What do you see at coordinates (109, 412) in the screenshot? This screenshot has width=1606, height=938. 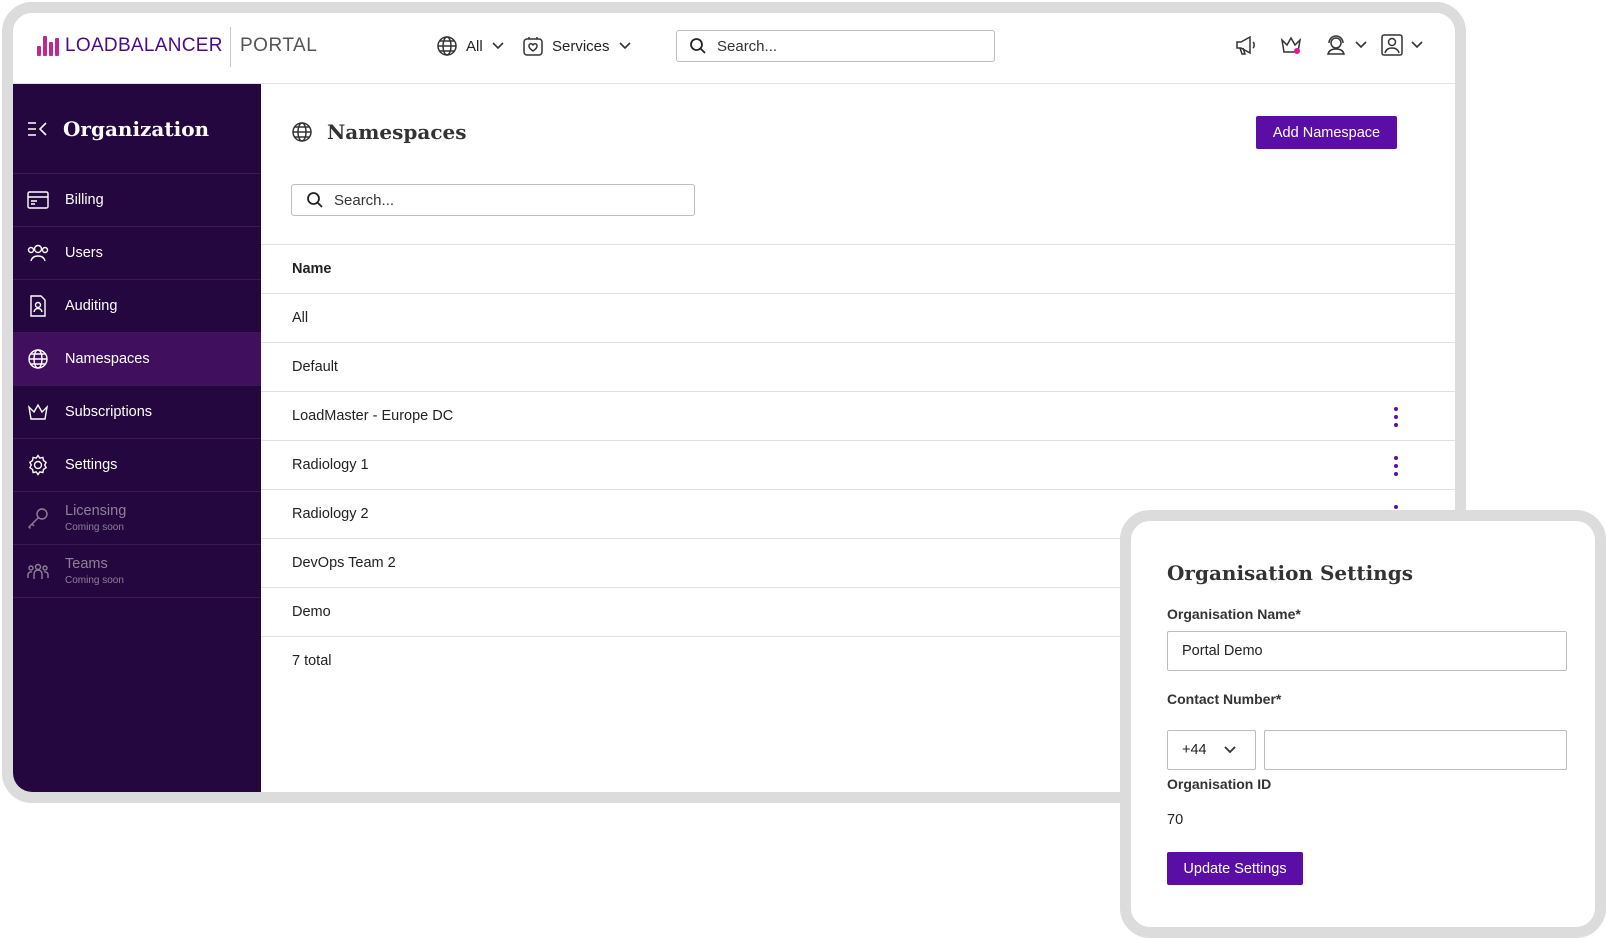 I see `sidebar-item-label: Subscriptions` at bounding box center [109, 412].